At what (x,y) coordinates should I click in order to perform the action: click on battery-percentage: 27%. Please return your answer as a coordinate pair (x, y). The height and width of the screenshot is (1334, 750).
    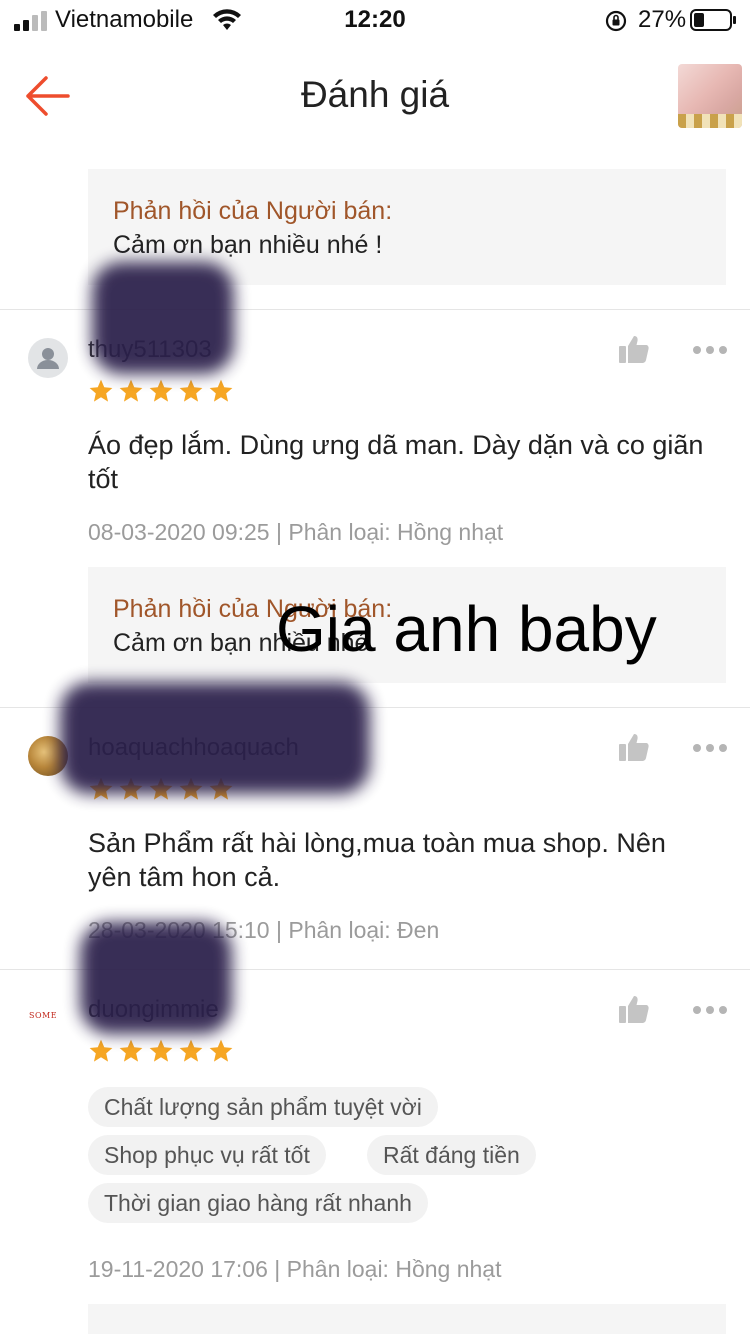
    Looking at the image, I should click on (662, 19).